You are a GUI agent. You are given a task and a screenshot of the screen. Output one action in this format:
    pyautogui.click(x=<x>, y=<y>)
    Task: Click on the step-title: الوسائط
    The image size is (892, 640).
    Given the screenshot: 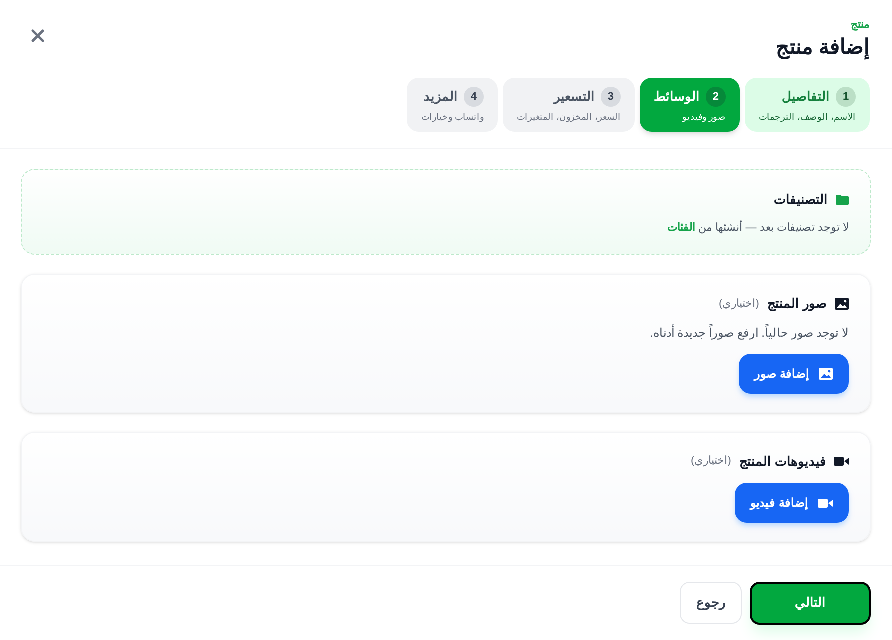 What is the action you would take?
    pyautogui.click(x=677, y=97)
    